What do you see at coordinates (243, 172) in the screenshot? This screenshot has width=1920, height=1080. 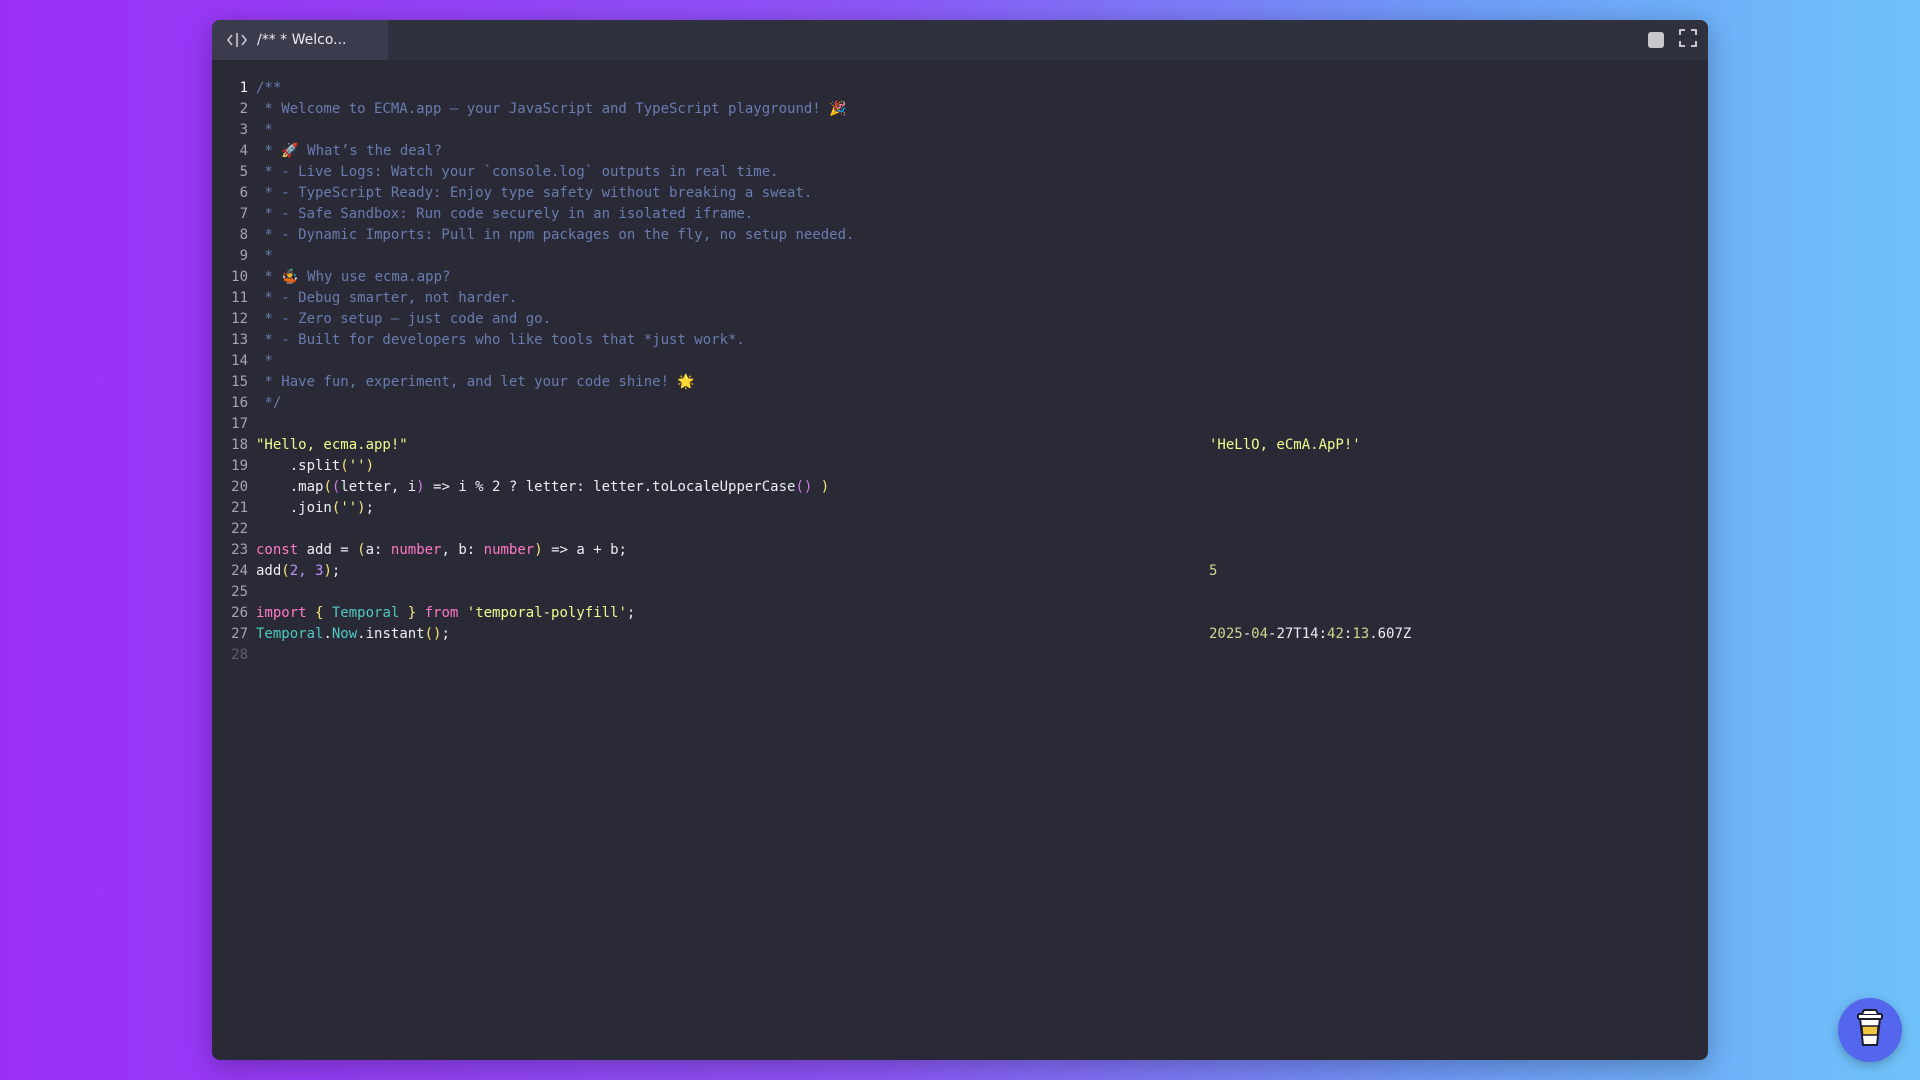 I see `line-number: 5` at bounding box center [243, 172].